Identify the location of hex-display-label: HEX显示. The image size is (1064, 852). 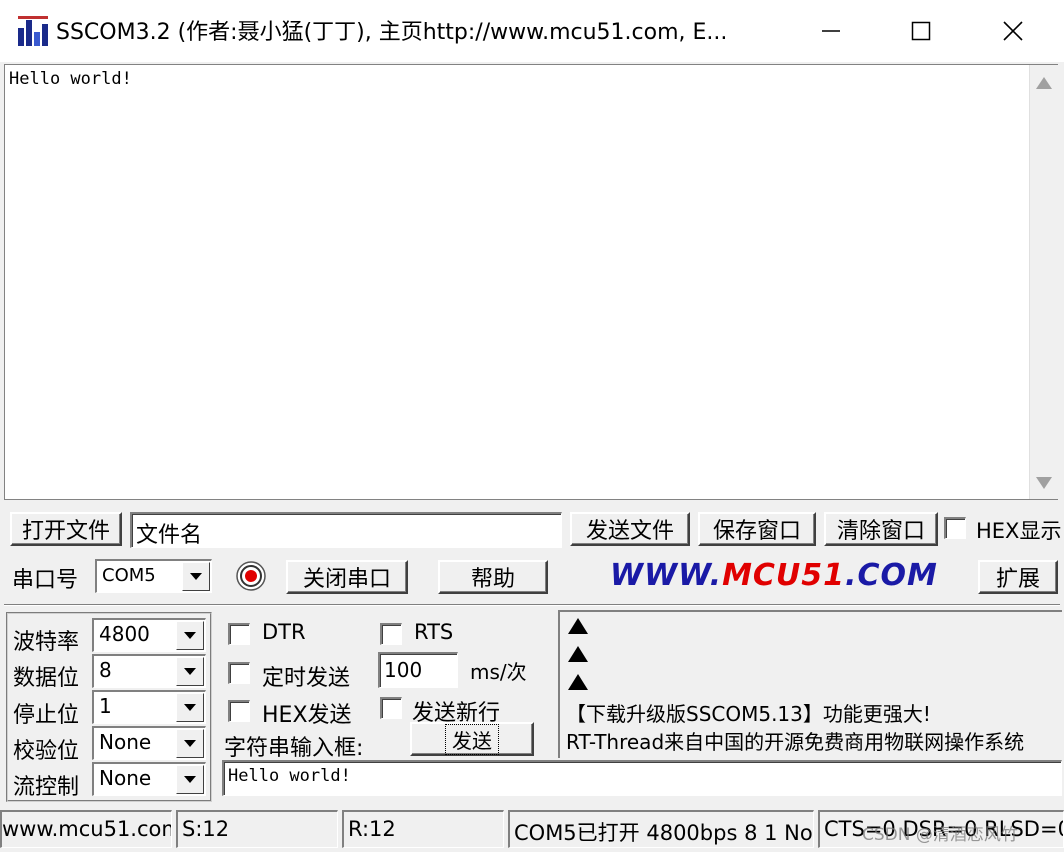
(1019, 531).